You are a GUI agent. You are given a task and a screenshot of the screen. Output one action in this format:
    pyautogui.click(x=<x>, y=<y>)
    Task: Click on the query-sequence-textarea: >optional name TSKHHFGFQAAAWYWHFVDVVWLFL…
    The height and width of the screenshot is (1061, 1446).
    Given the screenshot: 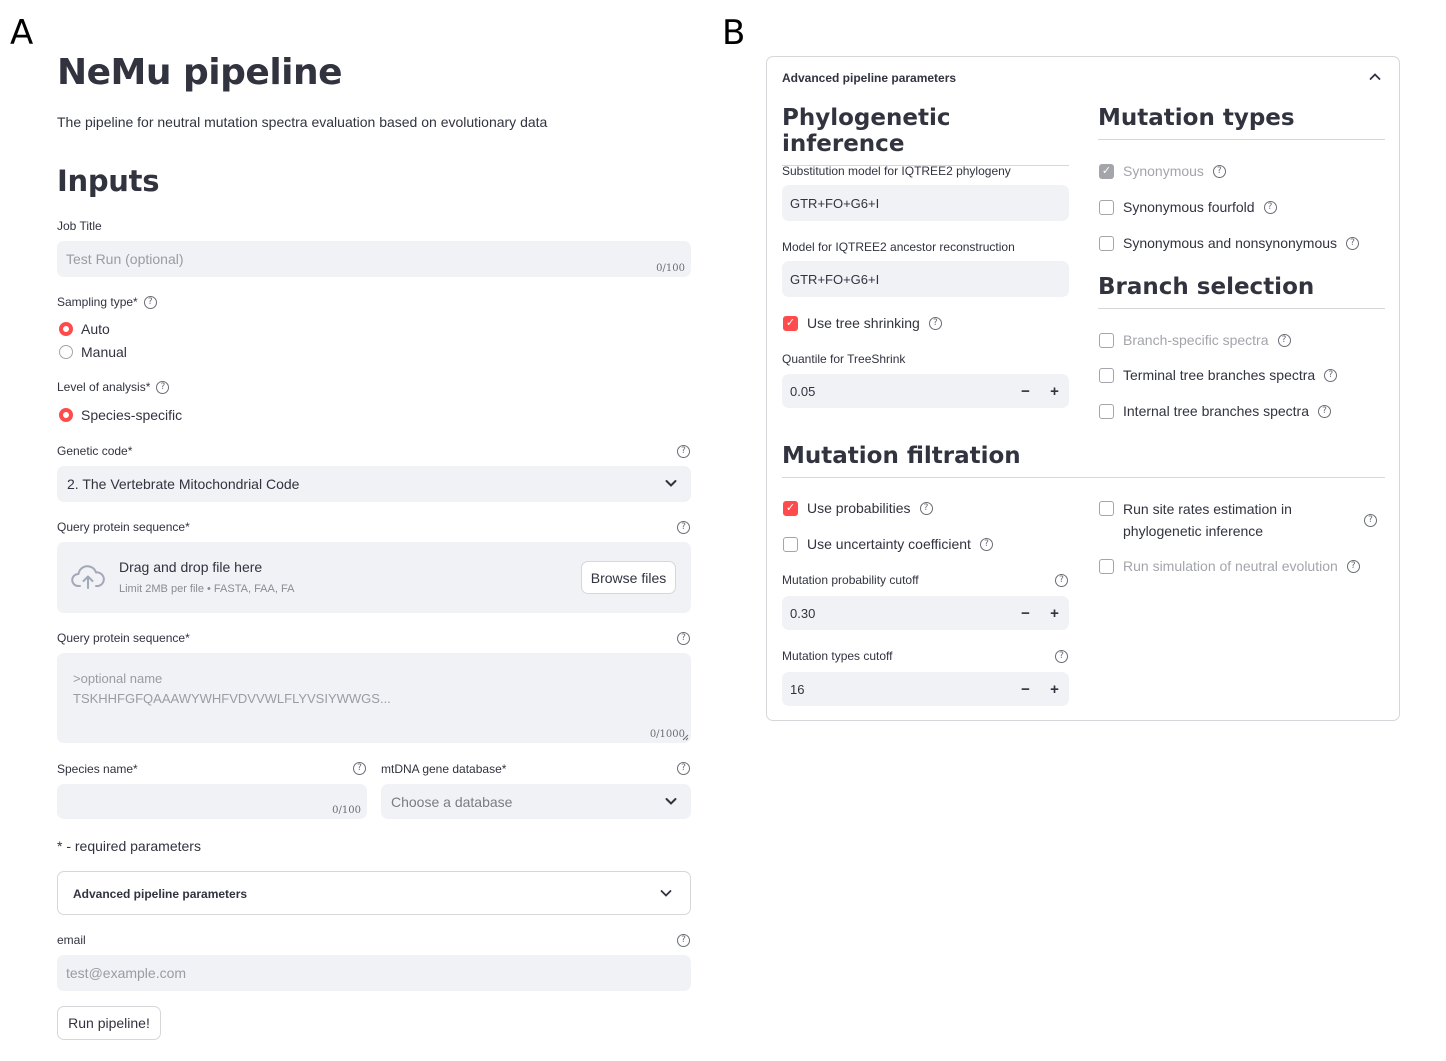 What is the action you would take?
    pyautogui.click(x=374, y=698)
    